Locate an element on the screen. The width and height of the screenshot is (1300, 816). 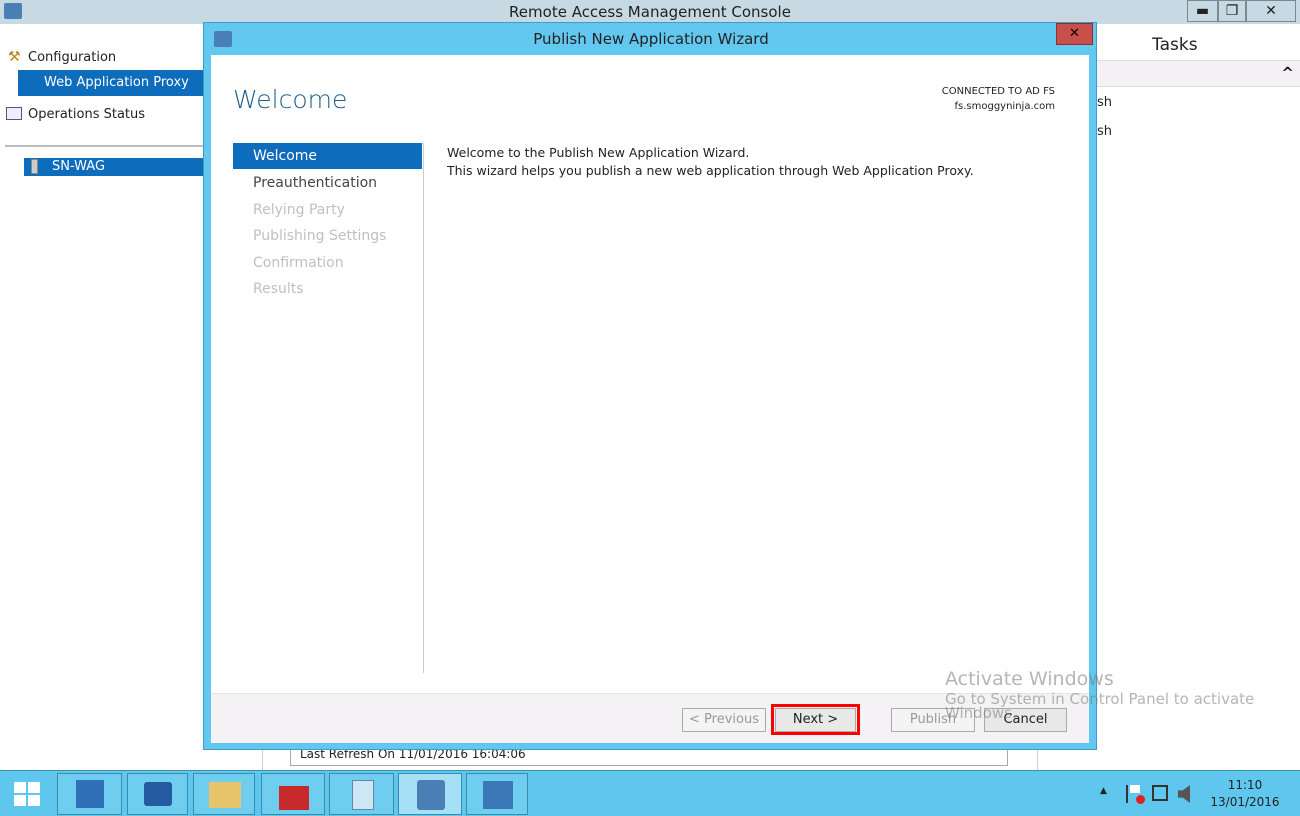
server-manager-icon is located at coordinates (90, 794).